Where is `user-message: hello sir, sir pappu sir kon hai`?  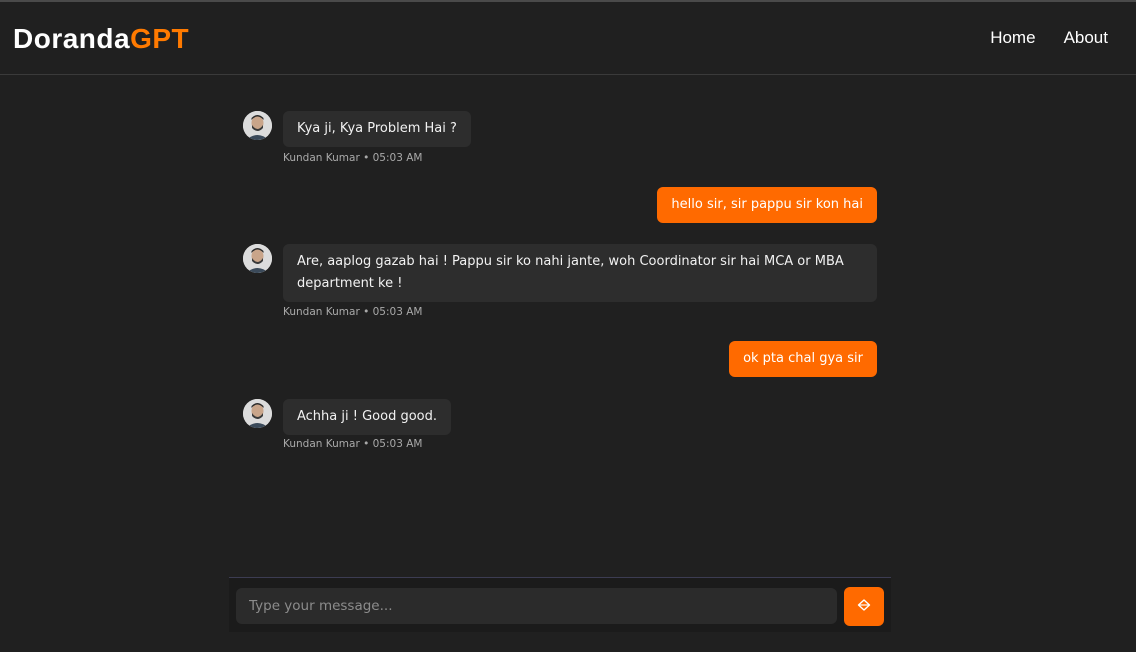 user-message: hello sir, sir pappu sir kon hai is located at coordinates (767, 205).